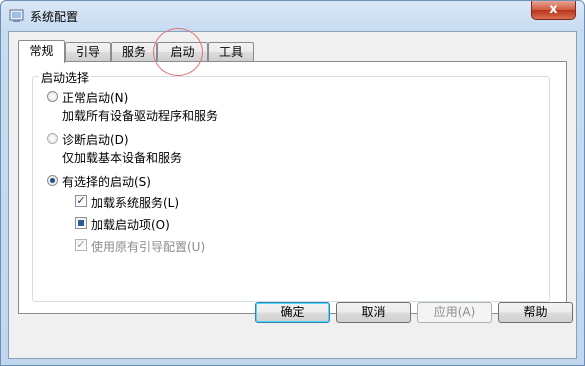 This screenshot has height=366, width=585. I want to click on close-button: x, so click(553, 10).